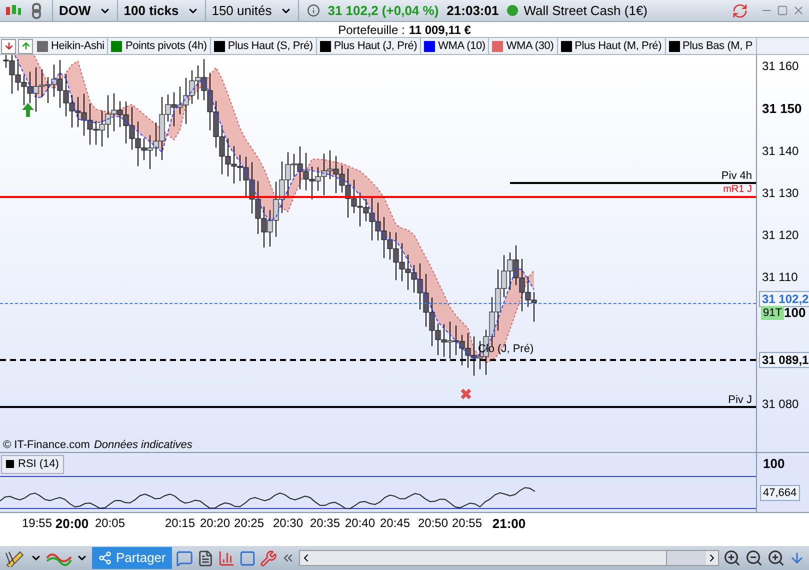 This screenshot has height=570, width=809. What do you see at coordinates (205, 558) in the screenshot?
I see `document-icon` at bounding box center [205, 558].